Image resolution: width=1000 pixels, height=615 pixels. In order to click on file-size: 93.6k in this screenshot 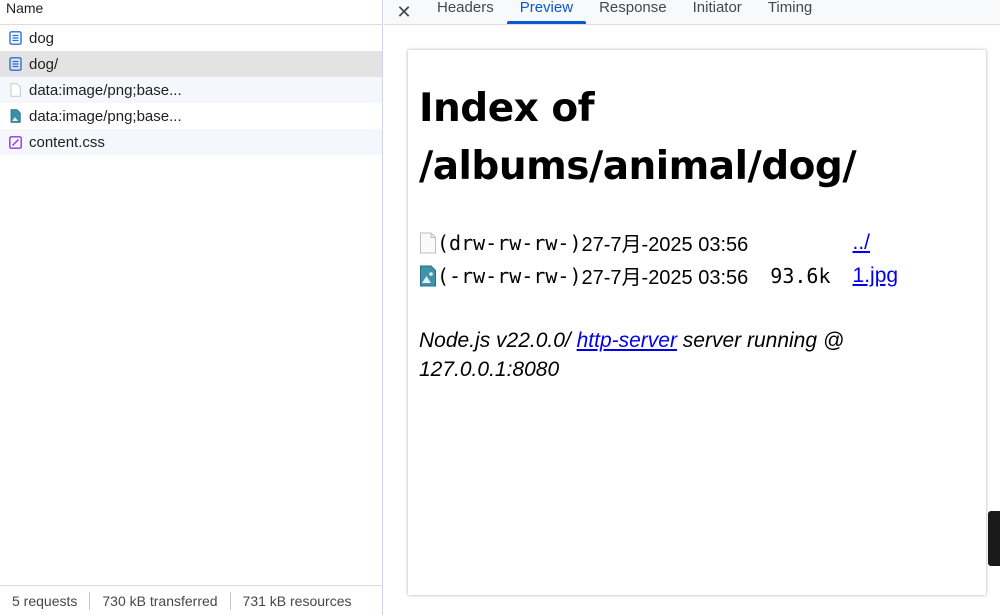, I will do `click(800, 275)`.